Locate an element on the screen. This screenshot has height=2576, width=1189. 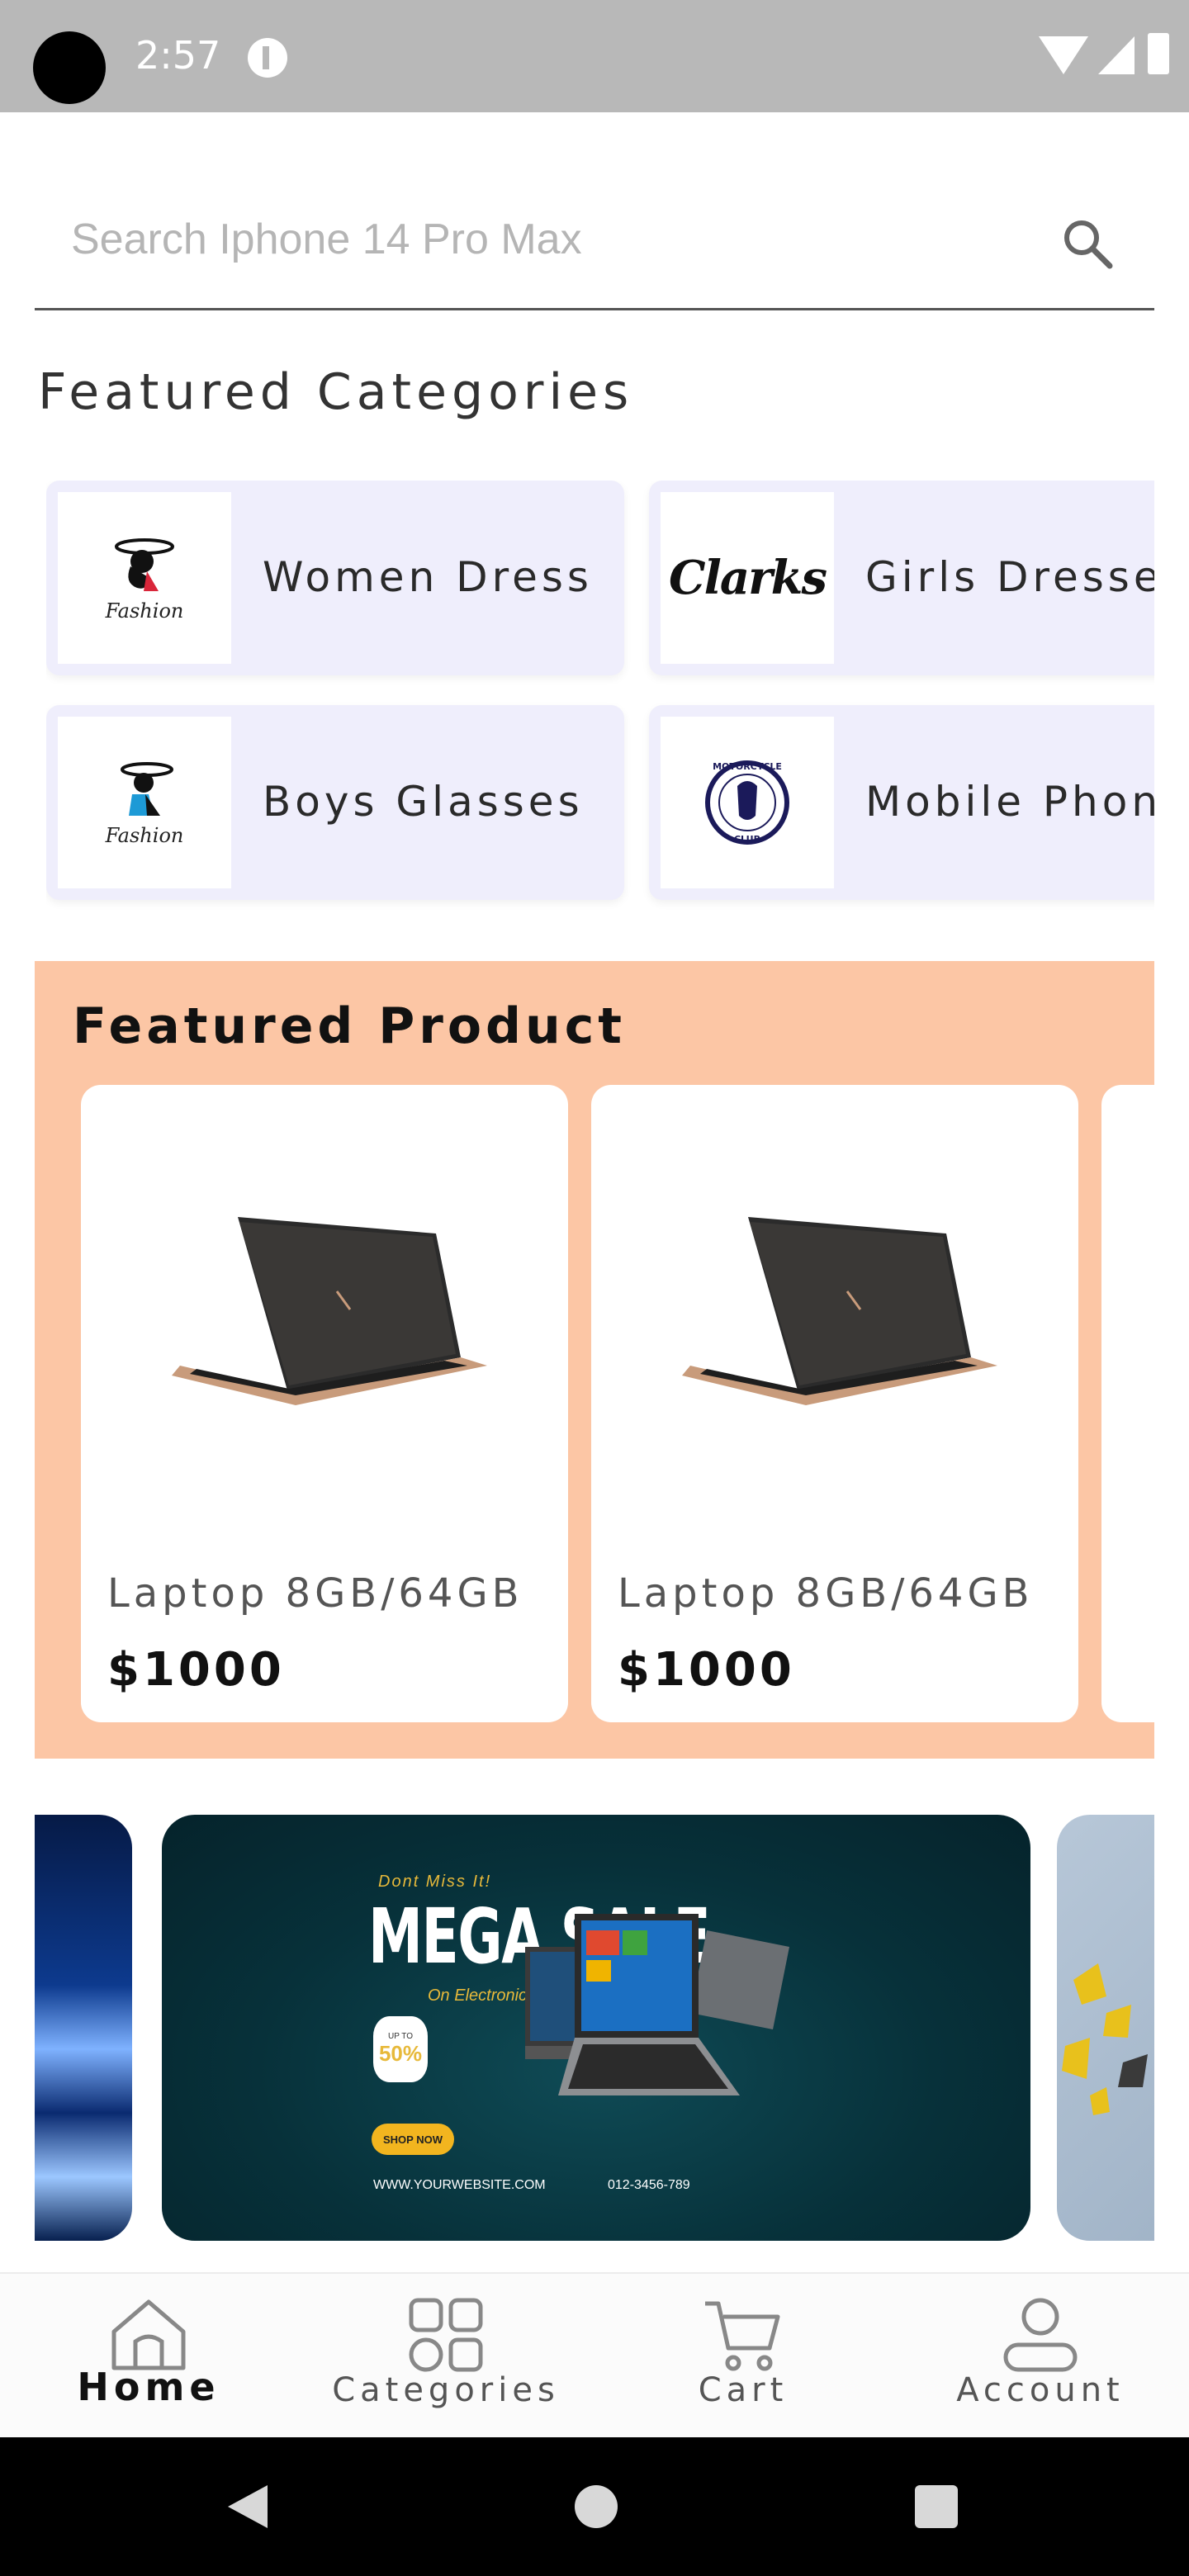
category-label: Mobile Phones is located at coordinates (1009, 802).